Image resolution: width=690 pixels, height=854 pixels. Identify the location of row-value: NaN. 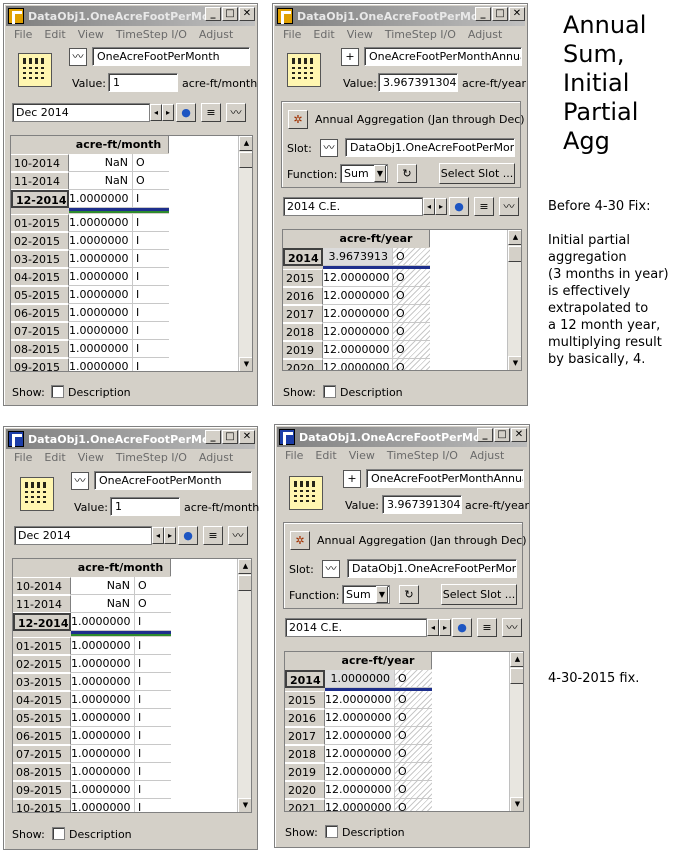
(101, 181).